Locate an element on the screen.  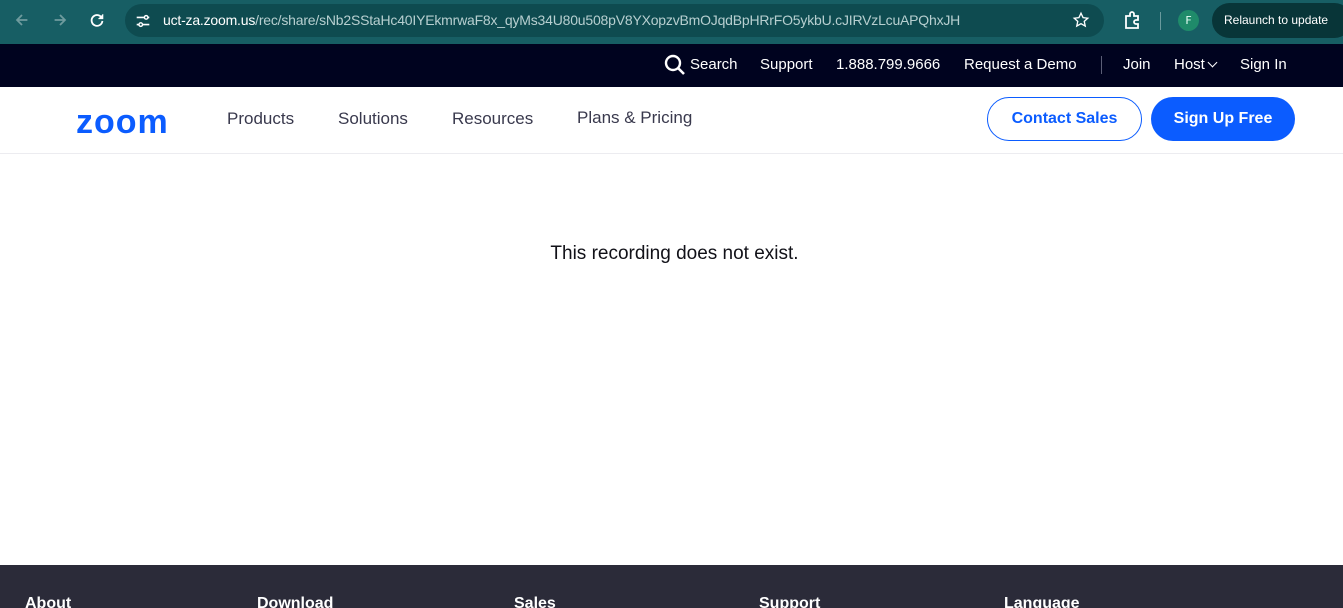
phone-link: 1.888.799.9666 is located at coordinates (888, 64).